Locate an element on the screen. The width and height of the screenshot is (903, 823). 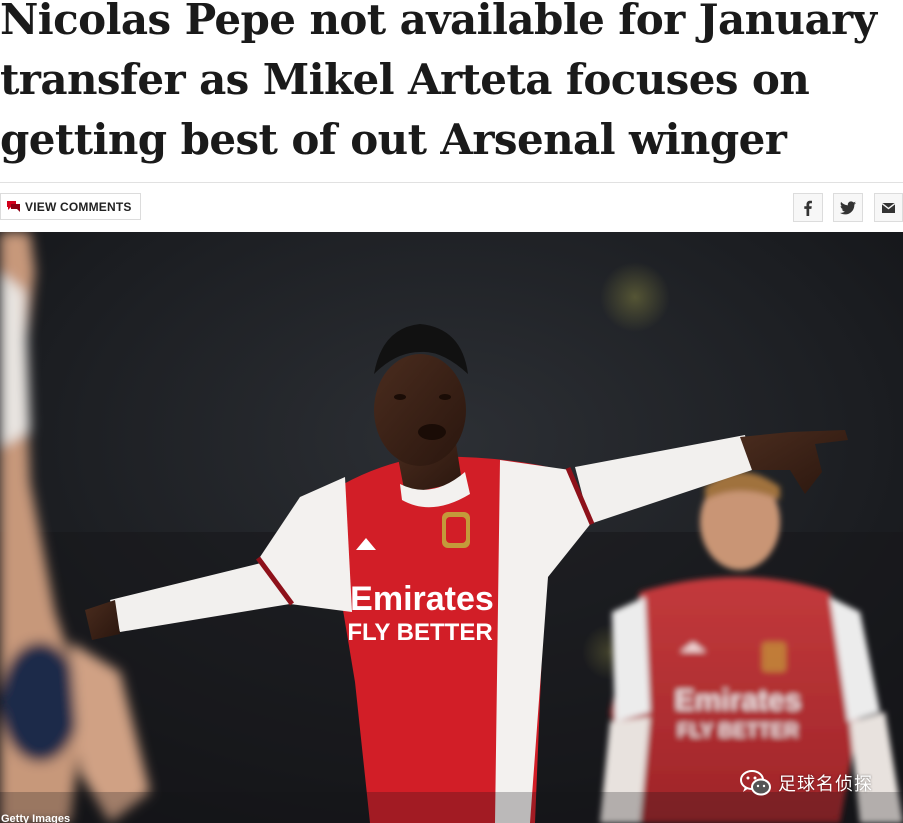
facebook-icon is located at coordinates (808, 208).